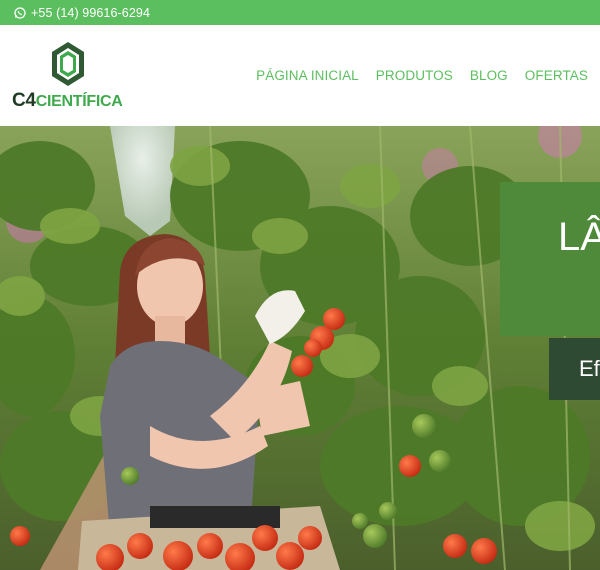  What do you see at coordinates (589, 368) in the screenshot?
I see `hero-subtitle: Ef` at bounding box center [589, 368].